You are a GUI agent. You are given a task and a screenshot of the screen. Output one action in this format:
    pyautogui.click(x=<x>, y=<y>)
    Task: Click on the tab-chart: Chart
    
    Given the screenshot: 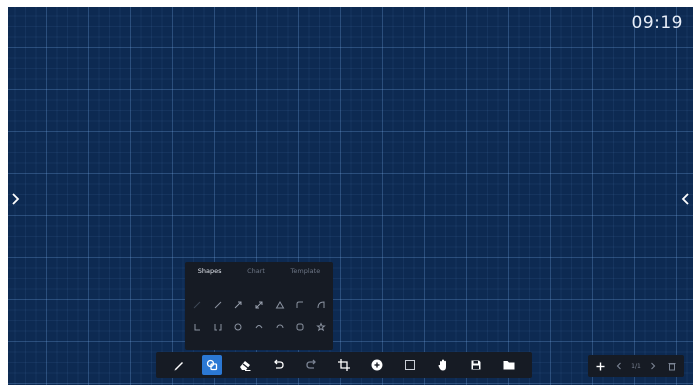 What is the action you would take?
    pyautogui.click(x=256, y=274)
    